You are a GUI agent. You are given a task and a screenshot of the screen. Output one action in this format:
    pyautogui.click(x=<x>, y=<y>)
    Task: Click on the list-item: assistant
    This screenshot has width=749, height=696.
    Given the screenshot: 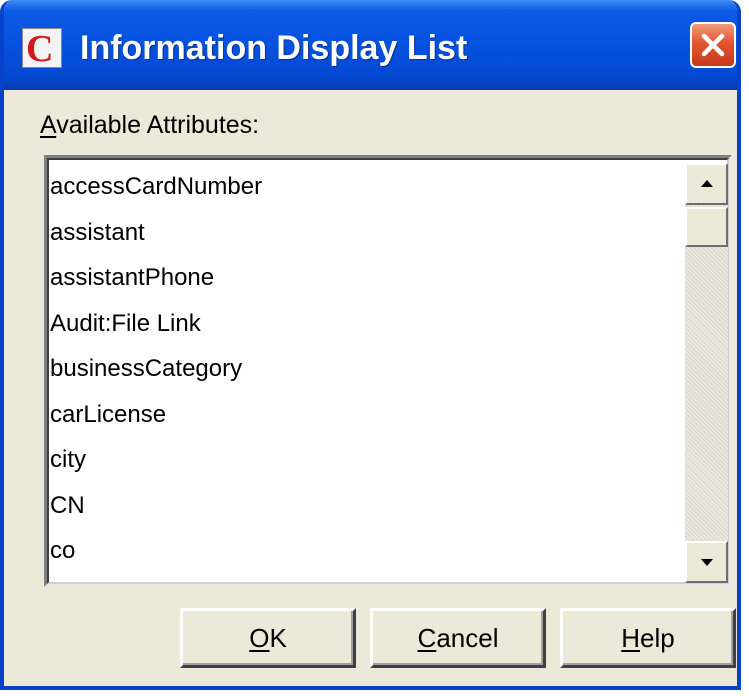 What is the action you would take?
    pyautogui.click(x=365, y=233)
    